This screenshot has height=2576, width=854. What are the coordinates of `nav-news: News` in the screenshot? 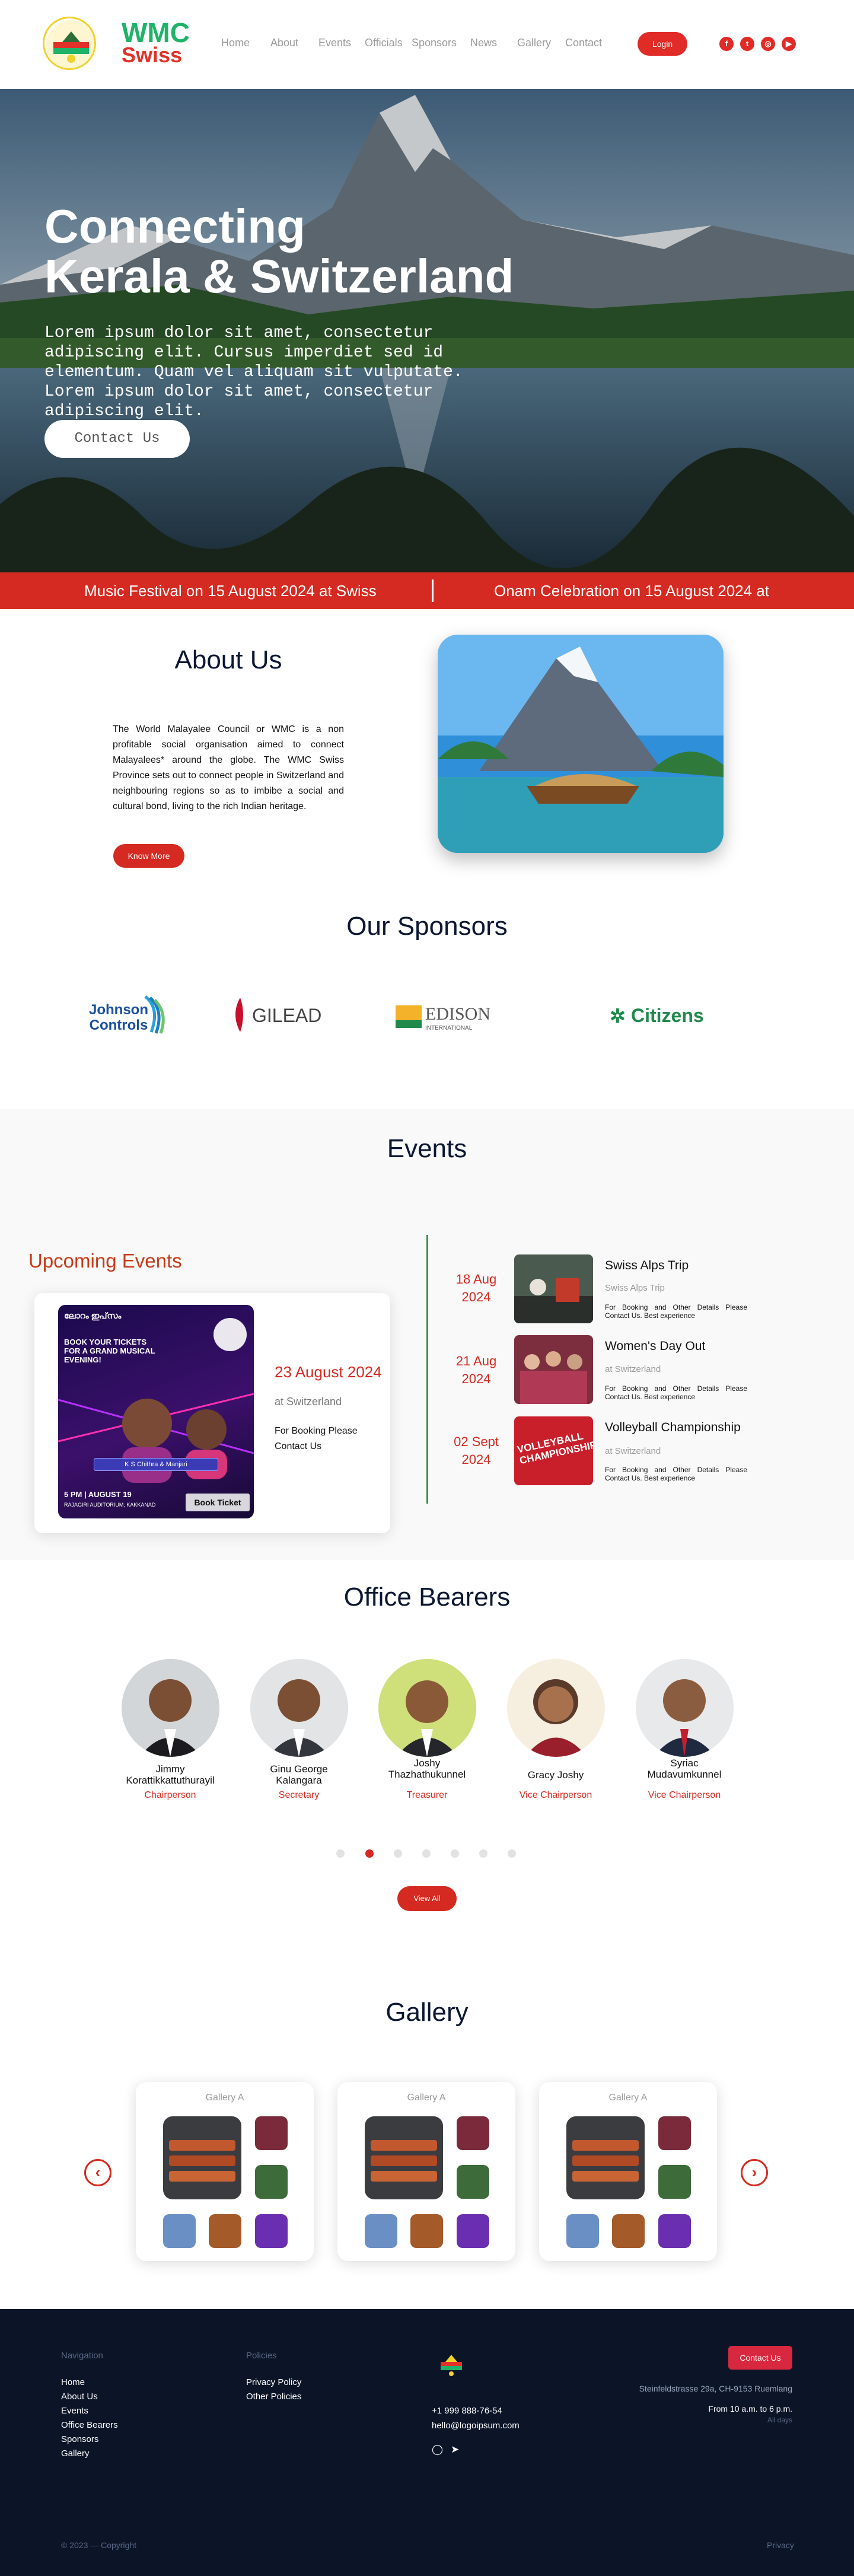 It's located at (483, 43).